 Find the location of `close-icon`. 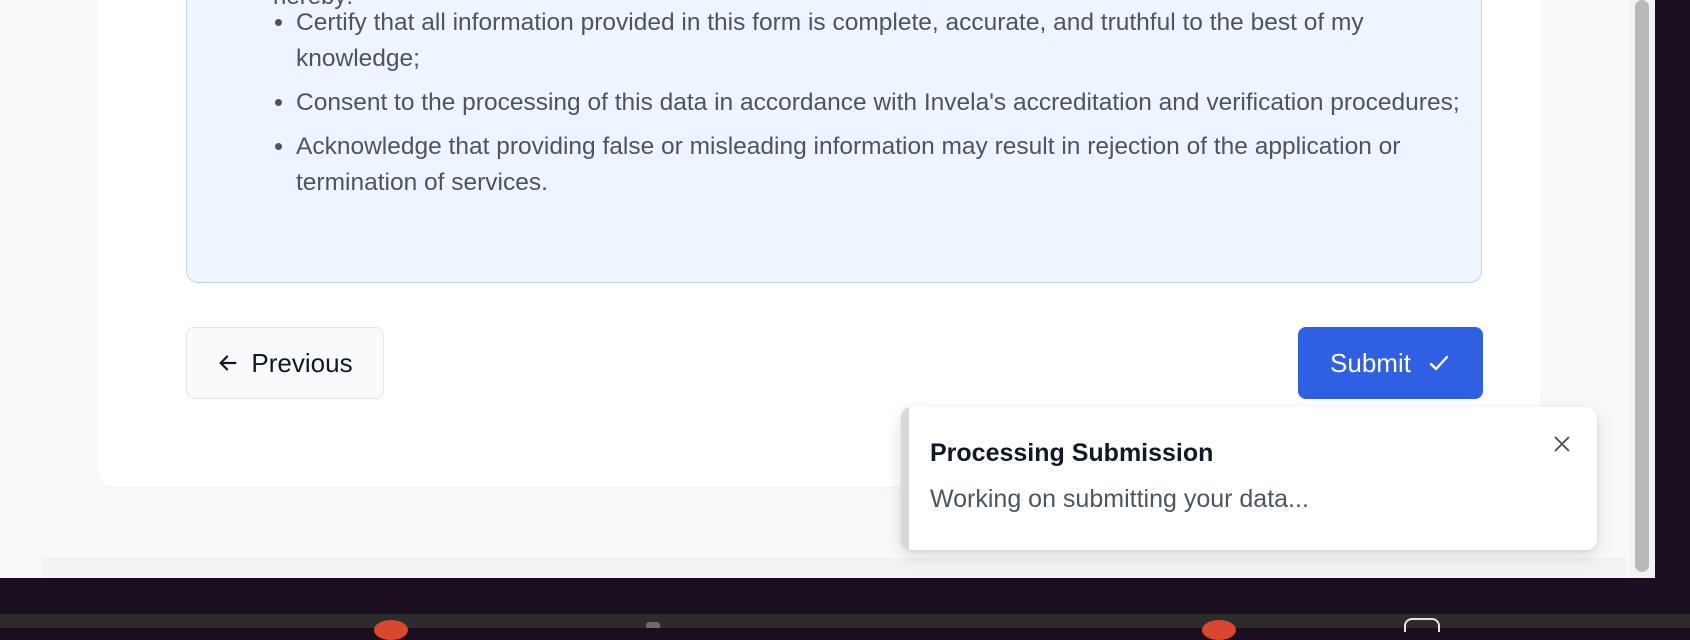

close-icon is located at coordinates (1562, 446).